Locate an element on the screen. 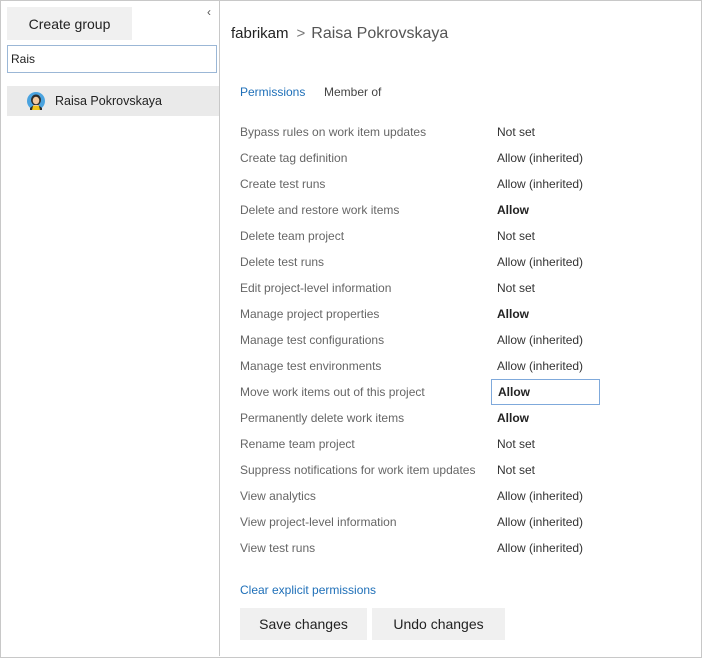 The height and width of the screenshot is (658, 702). user-avatar-icon is located at coordinates (36, 101).